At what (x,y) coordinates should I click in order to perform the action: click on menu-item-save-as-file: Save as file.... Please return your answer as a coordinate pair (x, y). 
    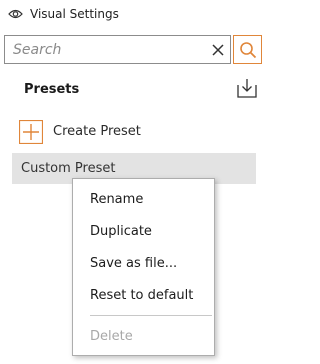
    Looking at the image, I should click on (143, 264).